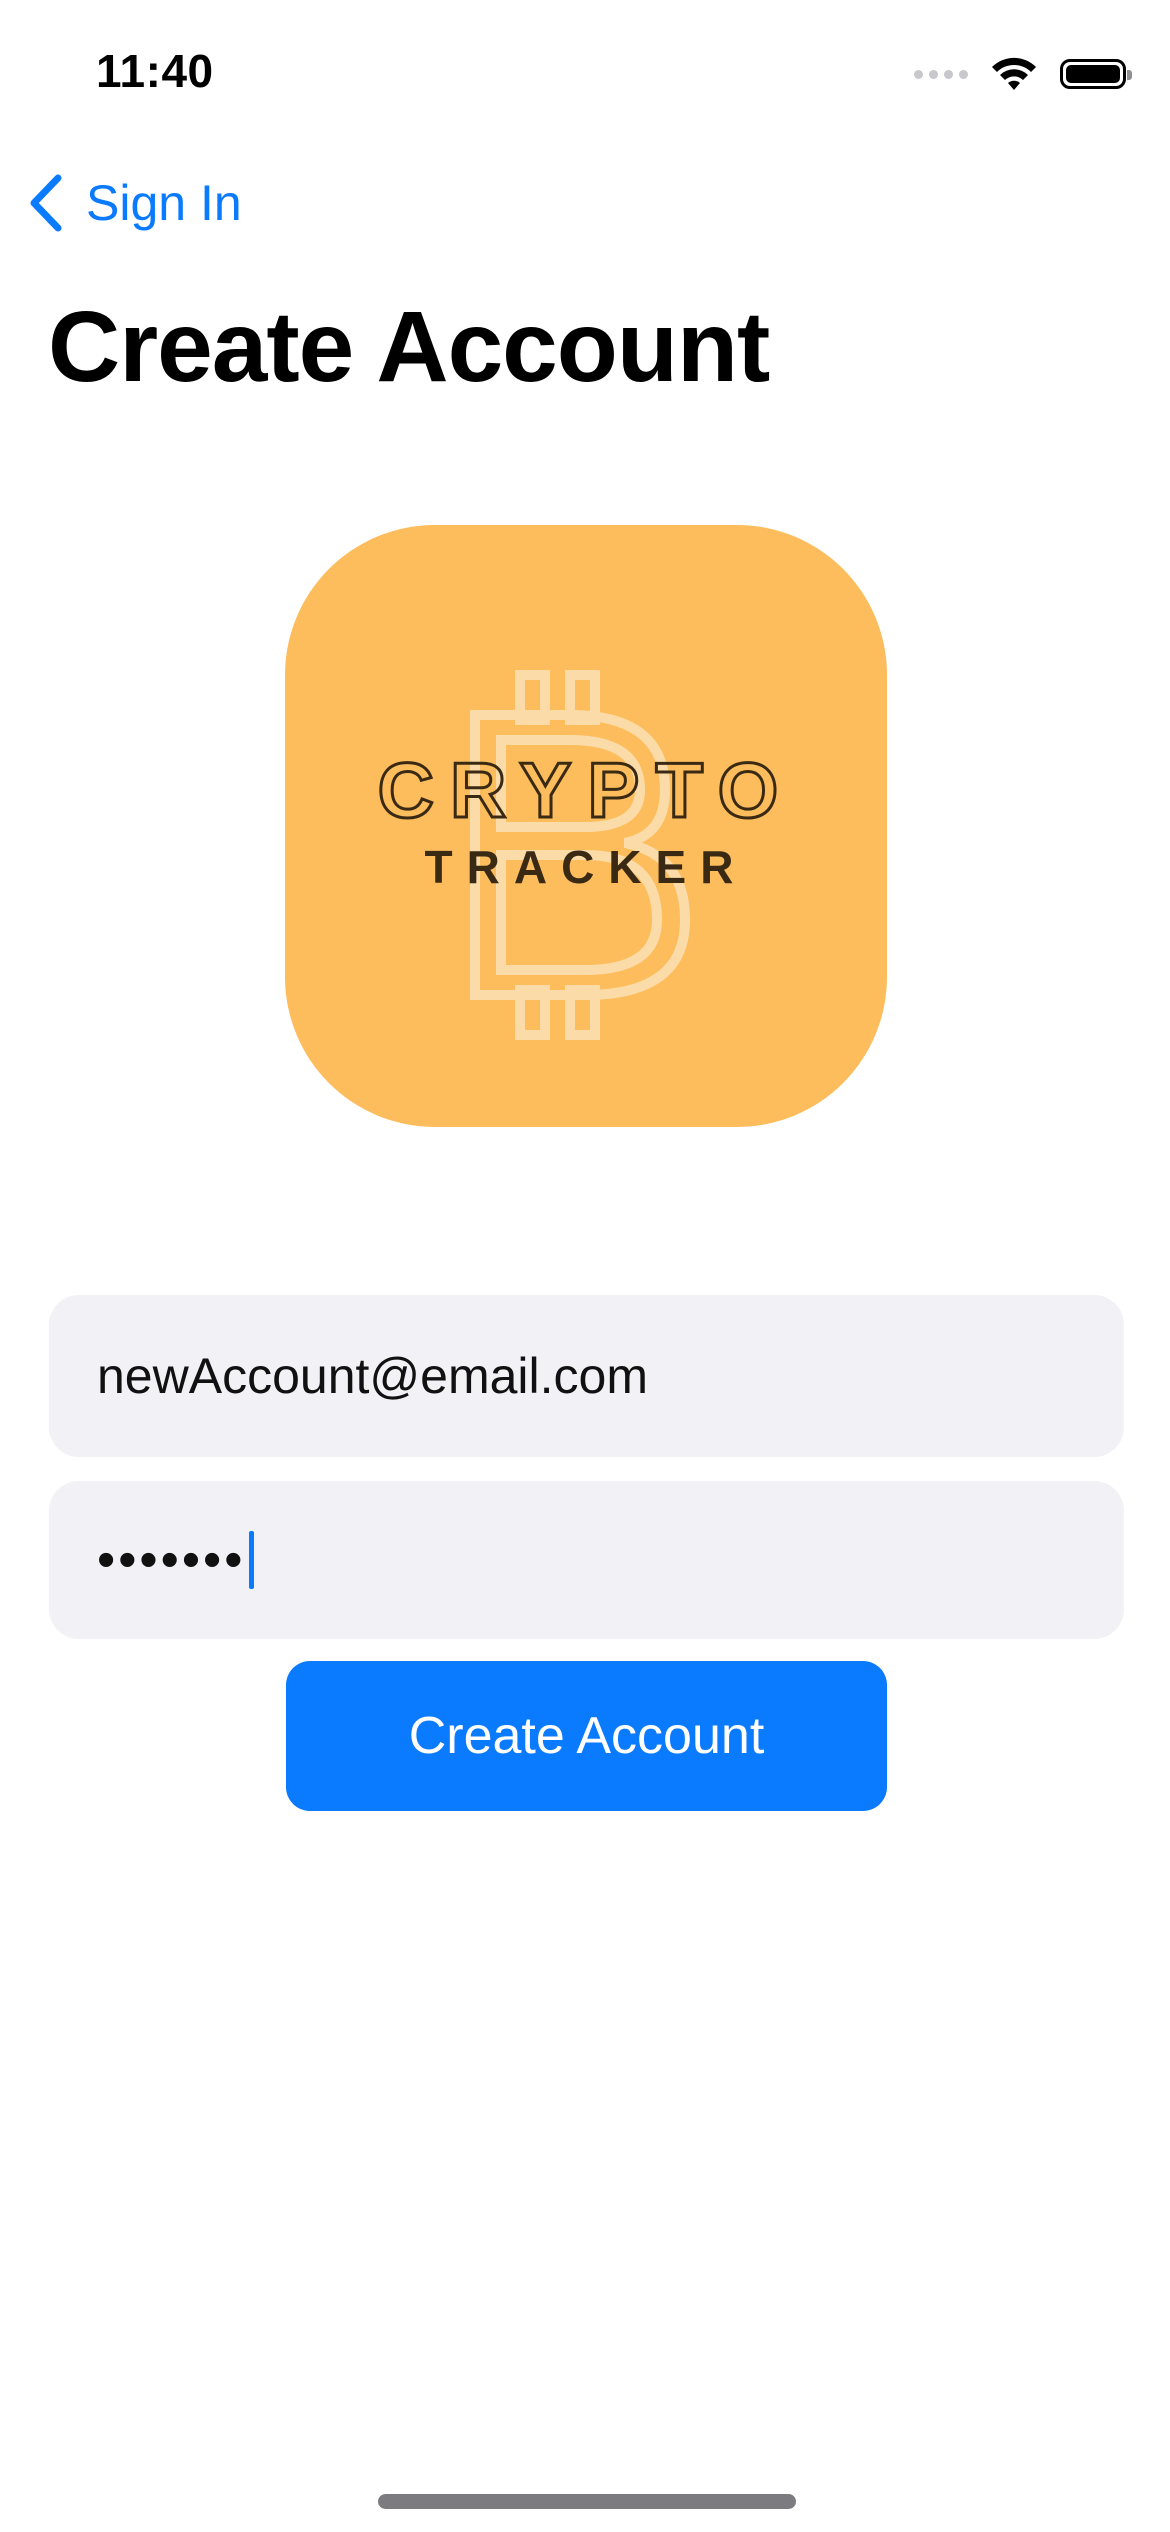 This screenshot has height=2532, width=1170. Describe the element at coordinates (587, 2501) in the screenshot. I see `home-indicator` at that location.